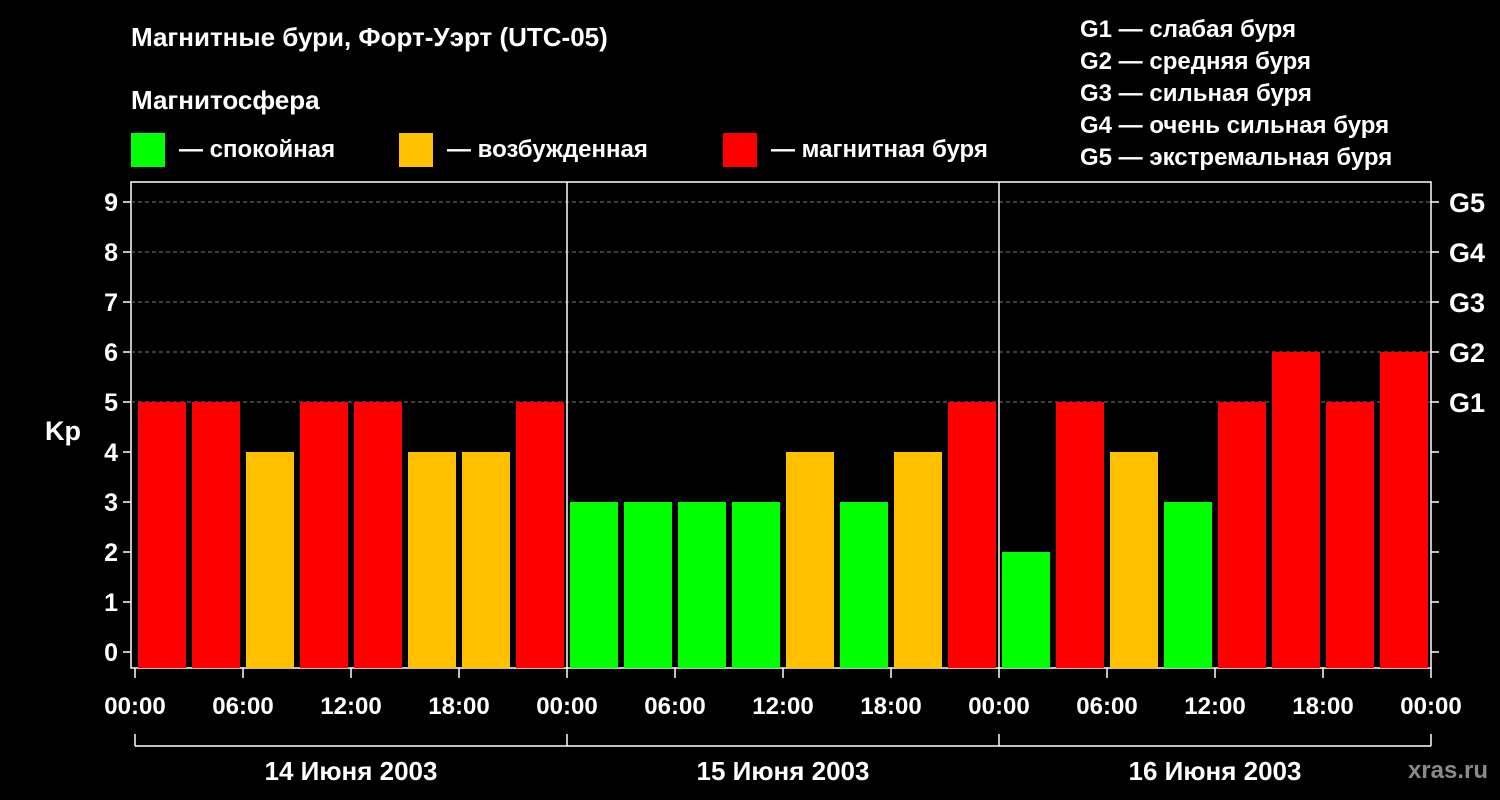 This screenshot has height=800, width=1500. Describe the element at coordinates (111, 503) in the screenshot. I see `y-tick-label: 3` at that location.